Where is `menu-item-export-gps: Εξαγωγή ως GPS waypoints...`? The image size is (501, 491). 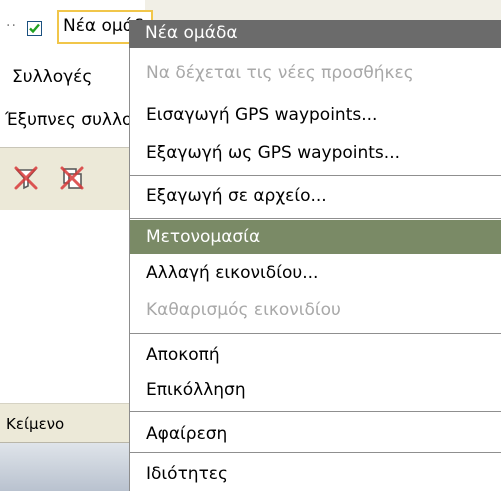
menu-item-export-gps: Εξαγωγή ως GPS waypoints... is located at coordinates (315, 153).